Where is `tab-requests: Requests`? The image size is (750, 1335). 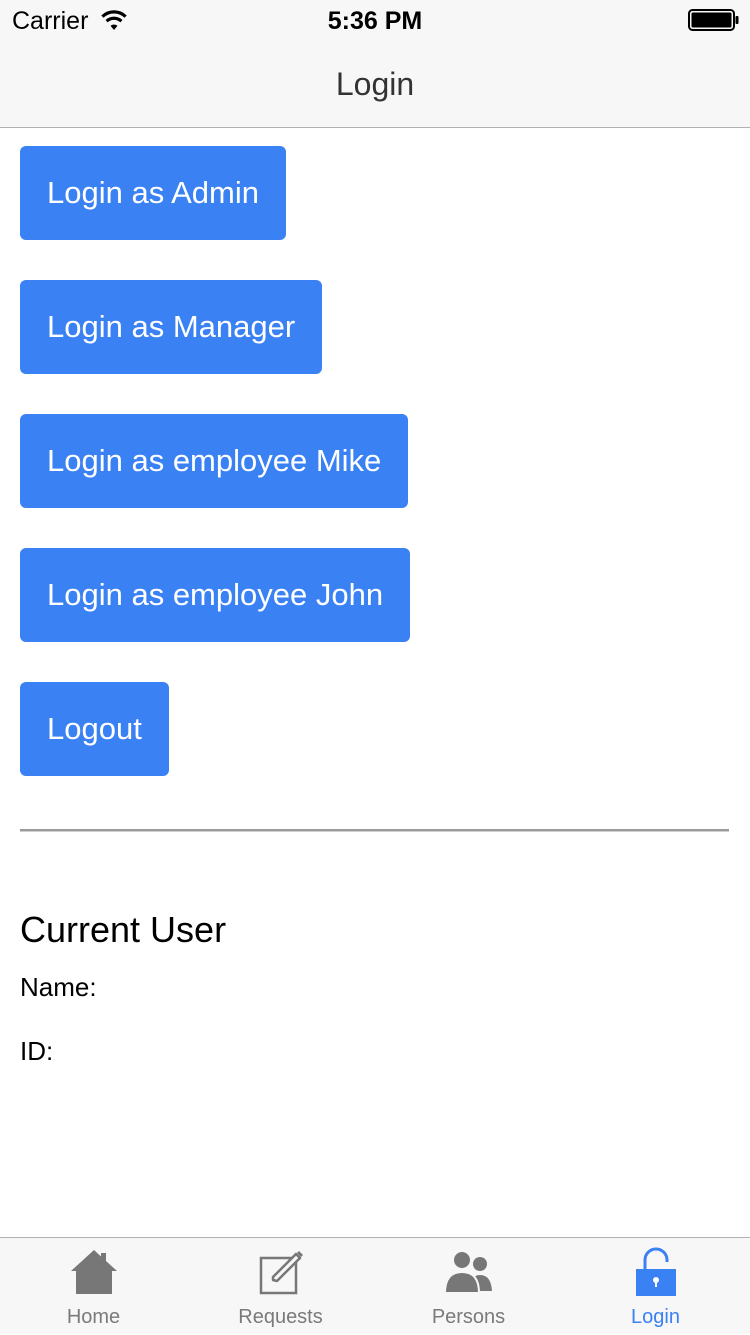
tab-requests: Requests is located at coordinates (280, 1286).